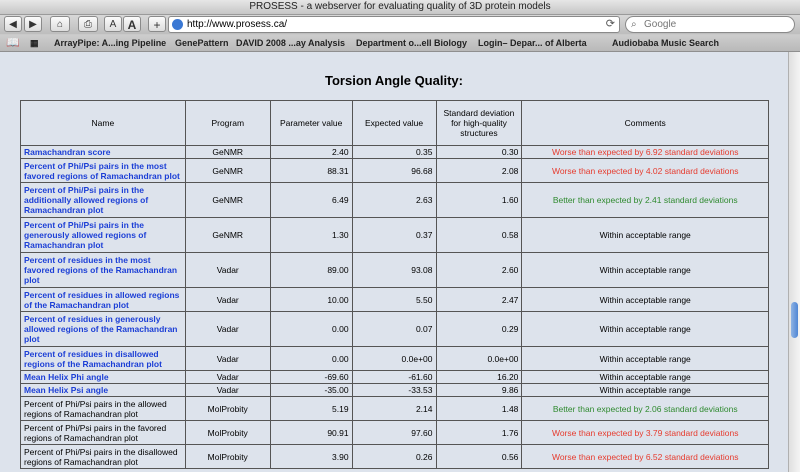 This screenshot has width=800, height=472. I want to click on back-arrow-icon: ◀, so click(13, 24).